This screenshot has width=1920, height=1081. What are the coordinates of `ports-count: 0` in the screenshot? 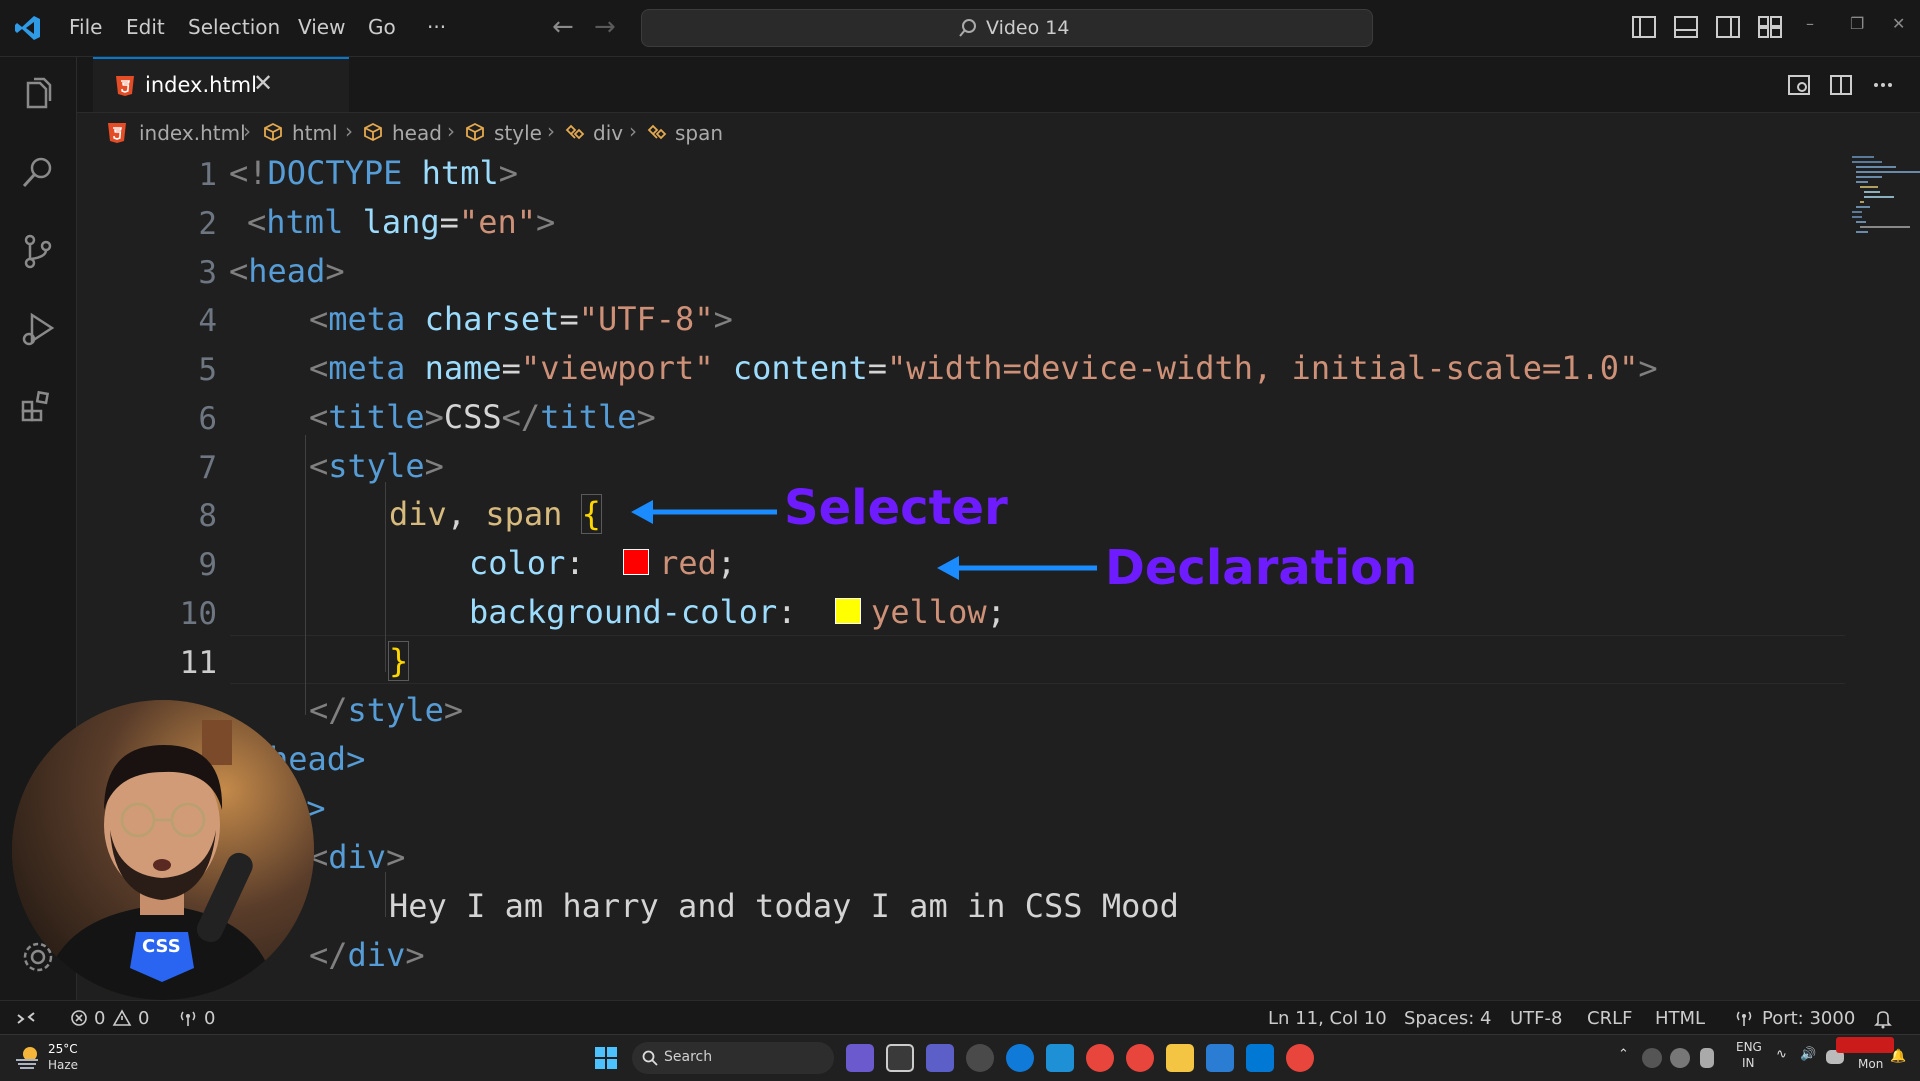 It's located at (209, 1018).